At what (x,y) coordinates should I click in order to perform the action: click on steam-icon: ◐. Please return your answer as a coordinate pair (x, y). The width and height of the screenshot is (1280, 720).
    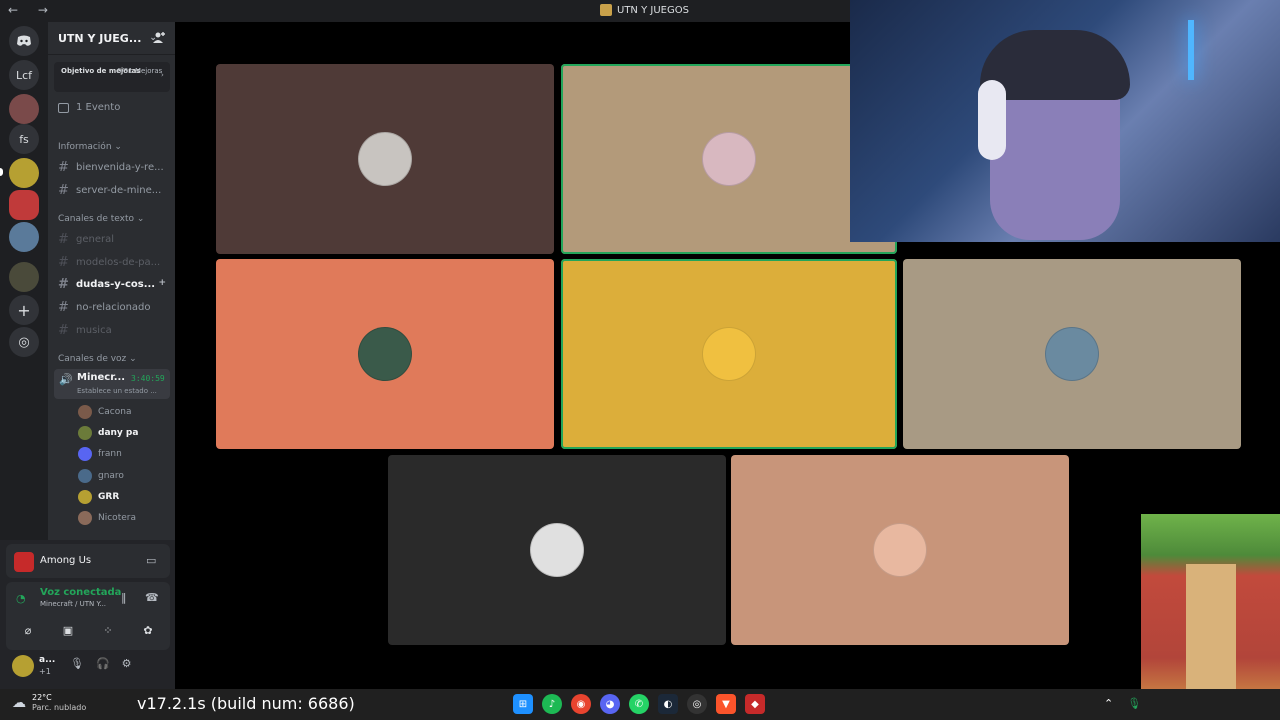
    Looking at the image, I should click on (668, 704).